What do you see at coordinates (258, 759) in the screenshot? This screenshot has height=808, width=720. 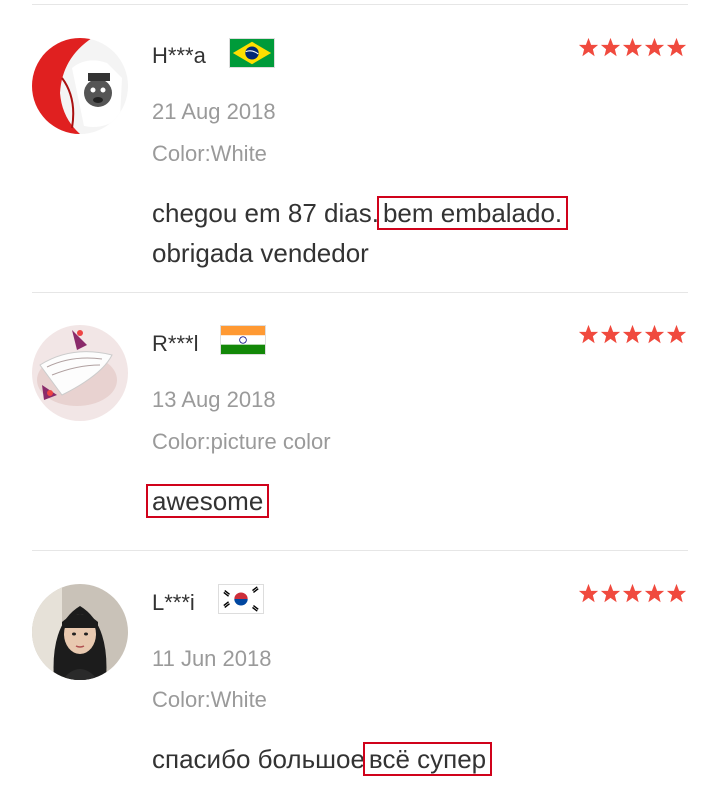 I see `review-text-plain: спасибо большое` at bounding box center [258, 759].